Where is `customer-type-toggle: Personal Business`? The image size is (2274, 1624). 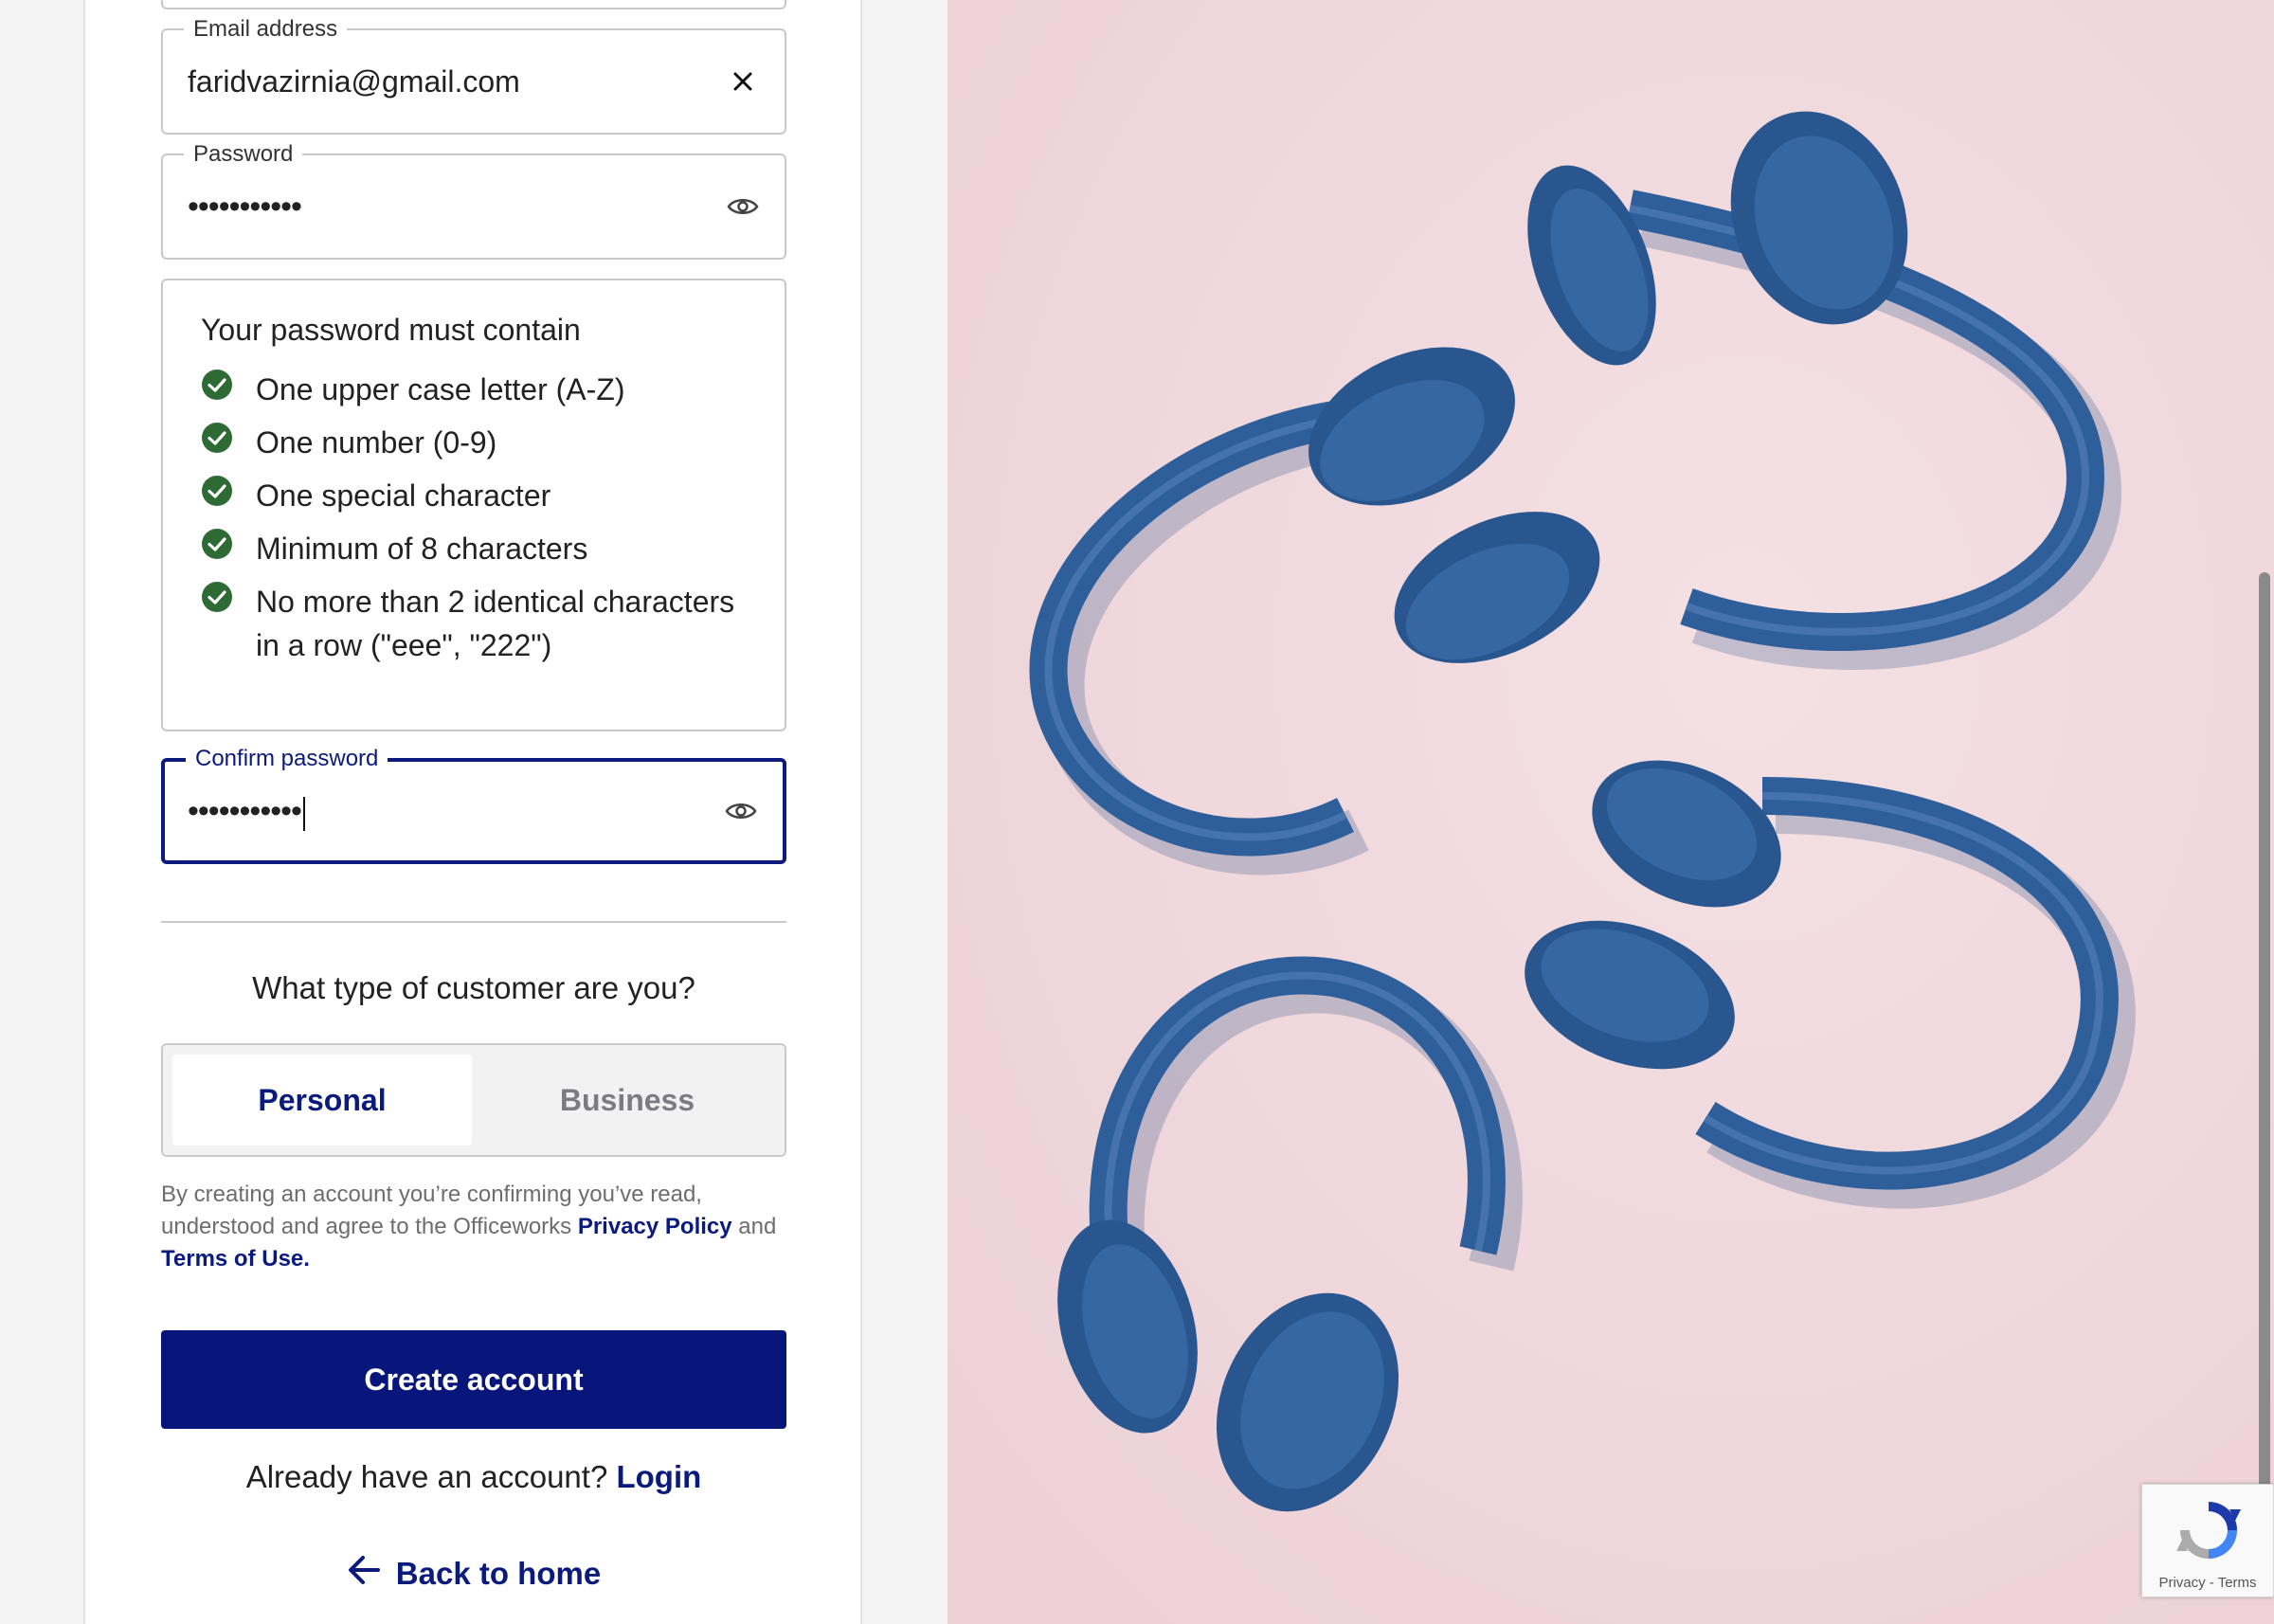 customer-type-toggle: Personal Business is located at coordinates (473, 1100).